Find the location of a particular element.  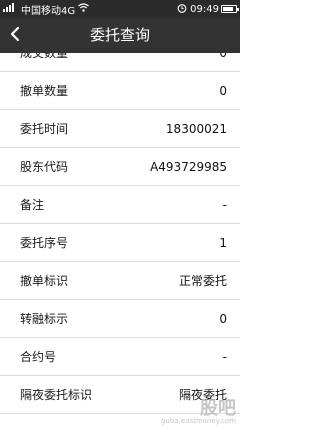

watermark-logo: 股吧 is located at coordinates (218, 408).